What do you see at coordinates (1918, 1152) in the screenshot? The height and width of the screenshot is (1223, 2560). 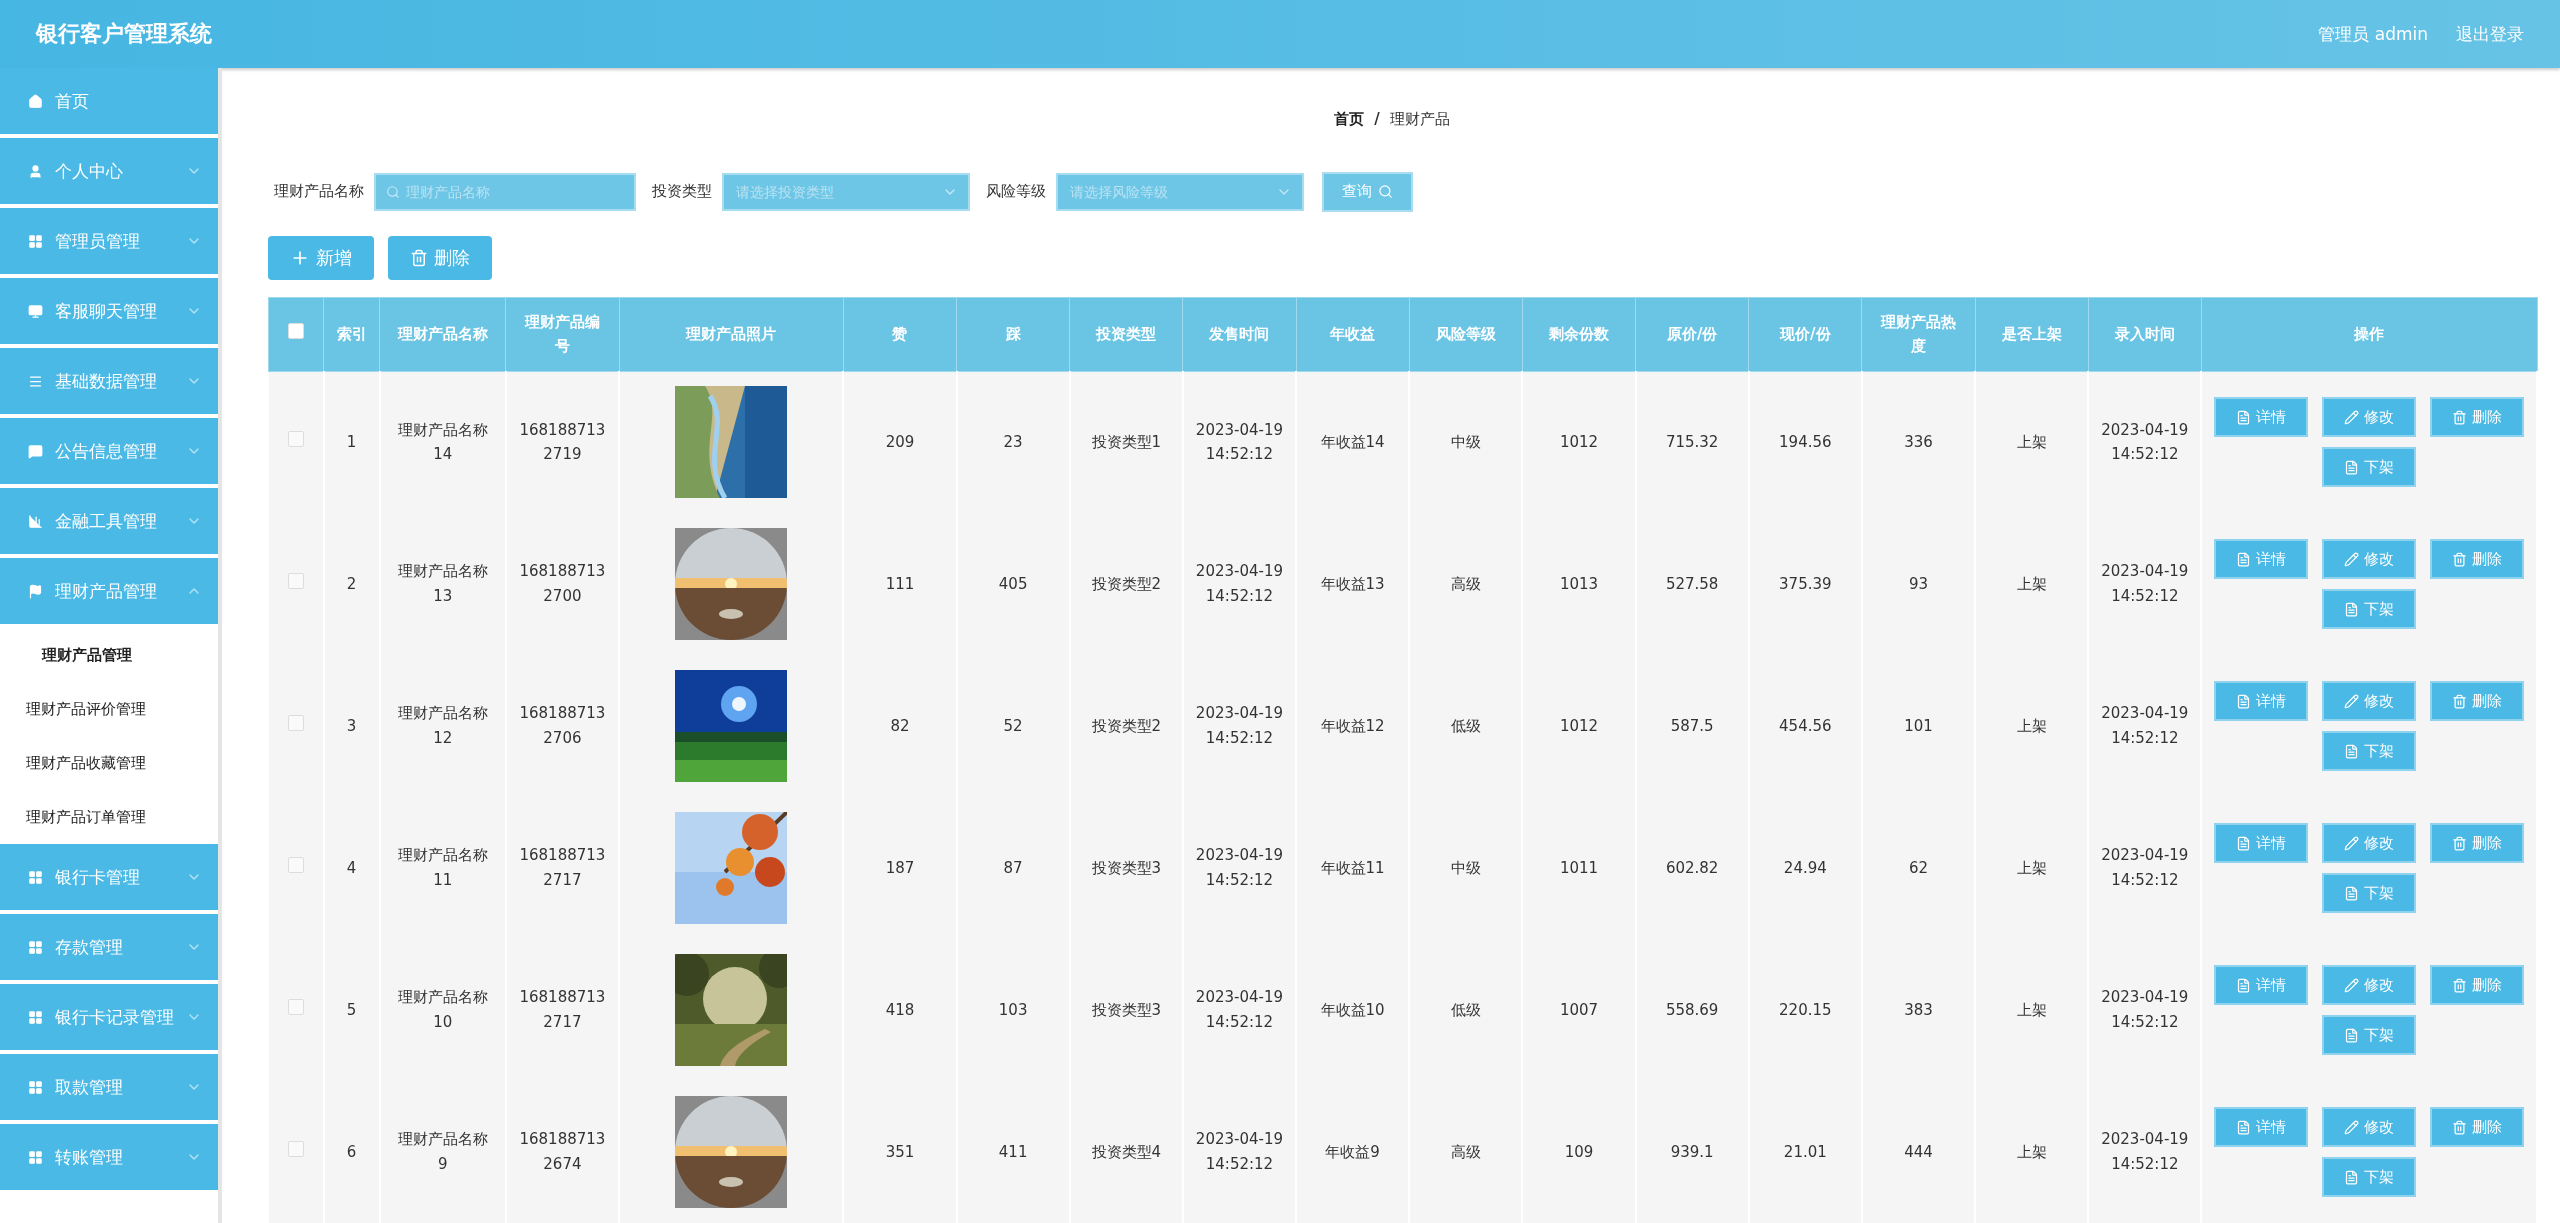 I see `table-cell-text: 444` at bounding box center [1918, 1152].